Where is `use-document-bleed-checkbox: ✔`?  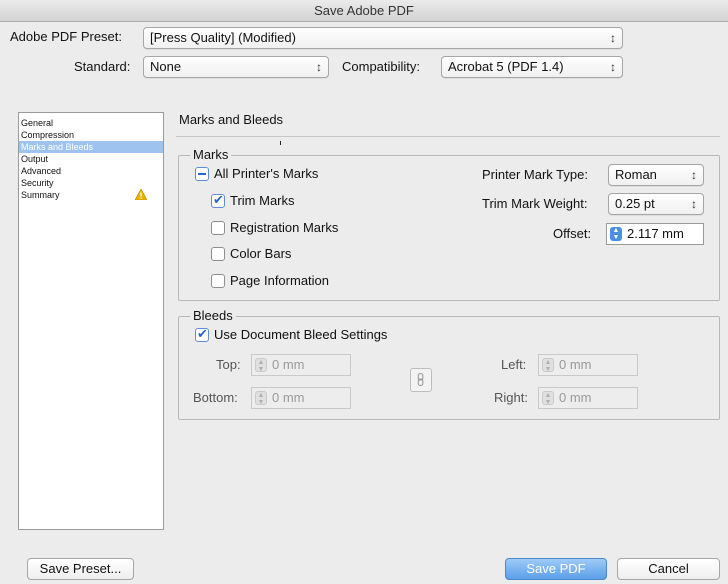 use-document-bleed-checkbox: ✔ is located at coordinates (202, 334).